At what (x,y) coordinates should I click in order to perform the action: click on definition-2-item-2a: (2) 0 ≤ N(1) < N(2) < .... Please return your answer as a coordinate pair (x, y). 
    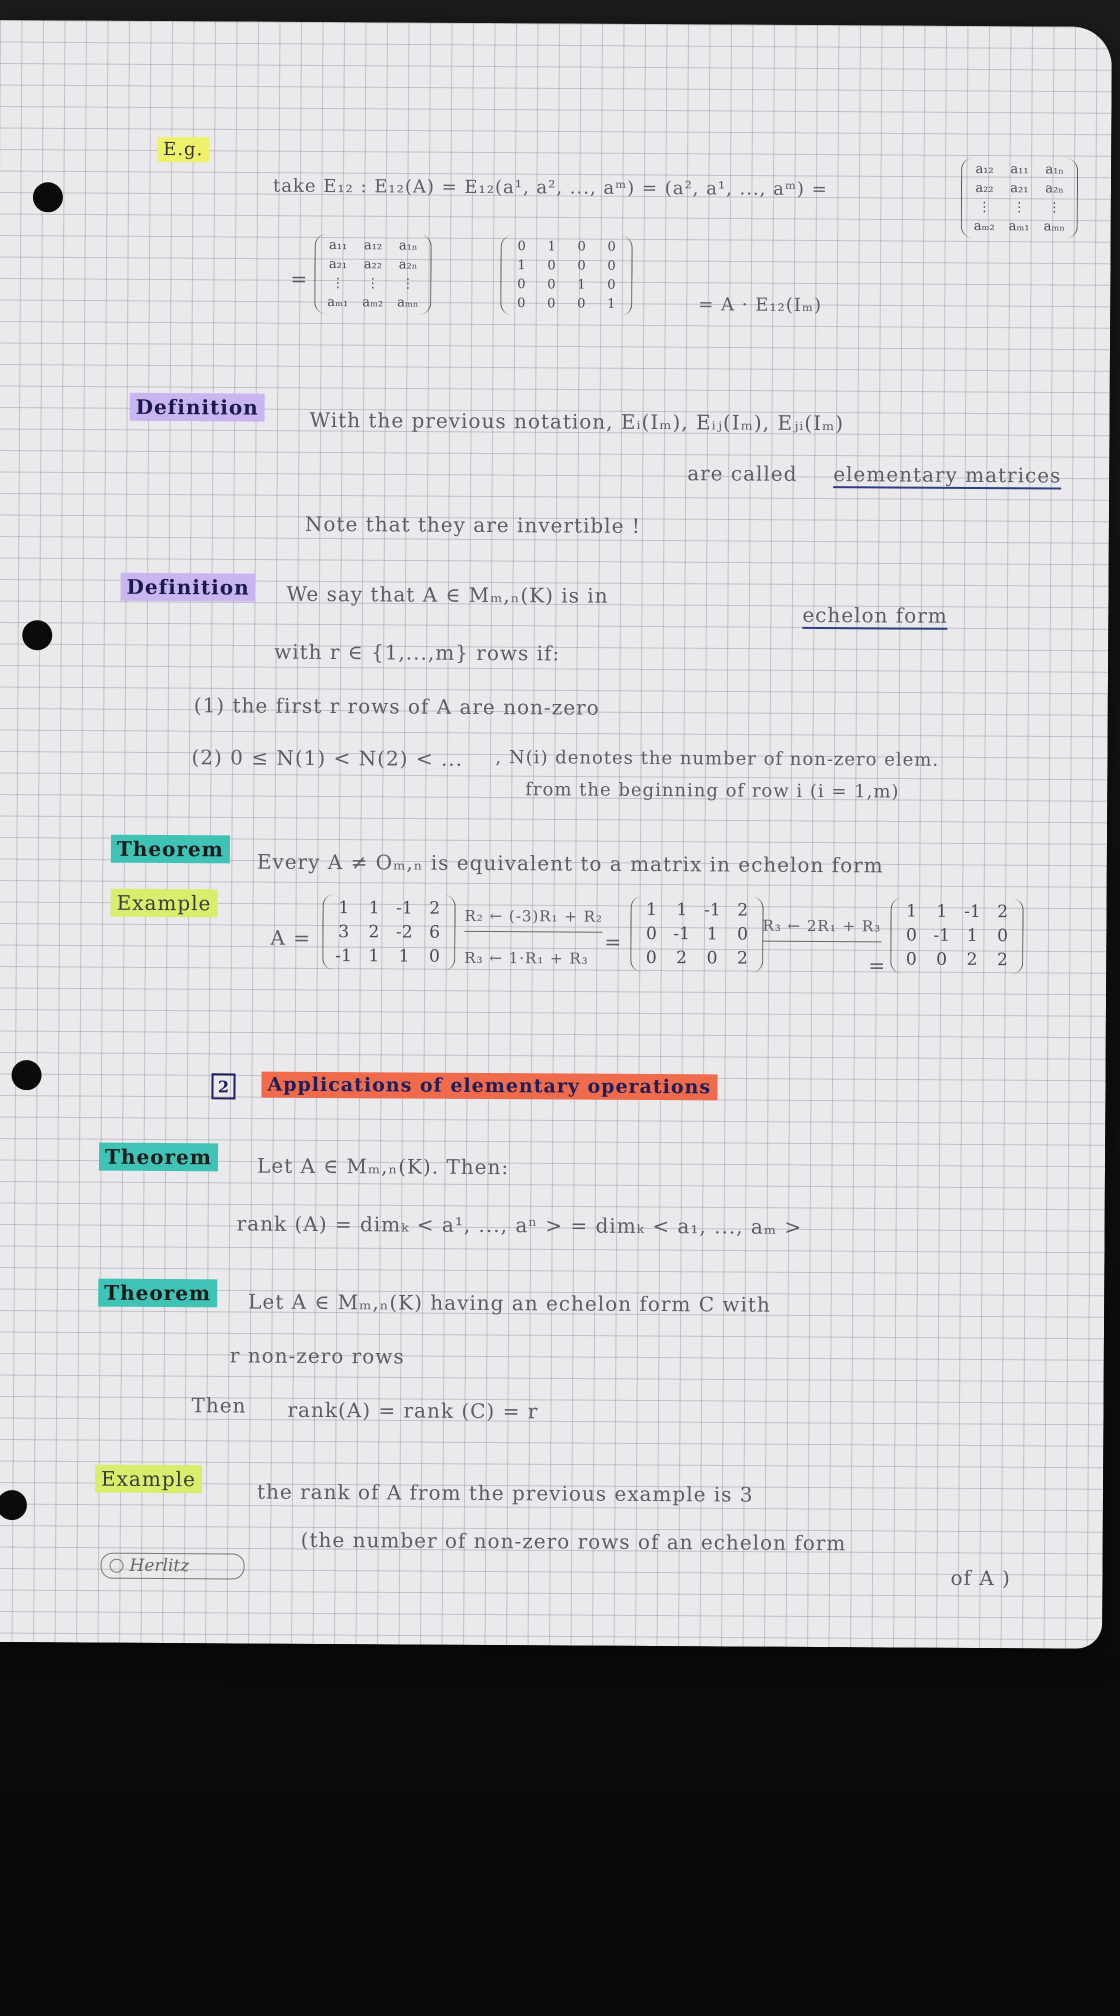
    Looking at the image, I should click on (327, 758).